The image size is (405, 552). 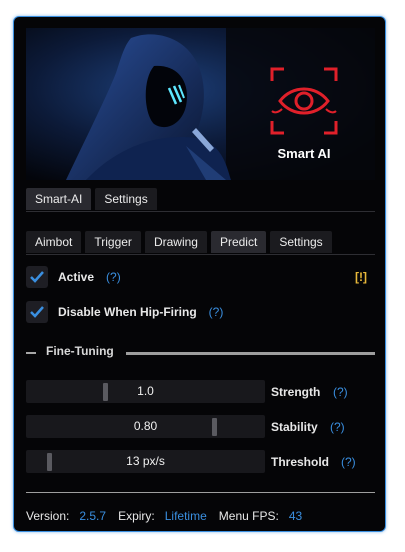 What do you see at coordinates (337, 427) in the screenshot?
I see `stability-help: (?)` at bounding box center [337, 427].